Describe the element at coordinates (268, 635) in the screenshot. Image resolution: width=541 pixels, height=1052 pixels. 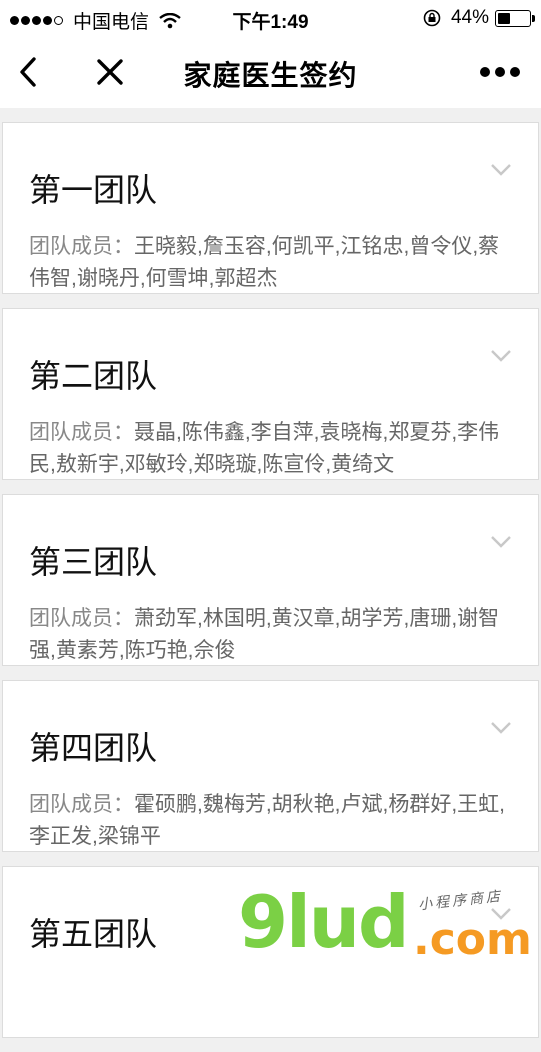
I see `team-members: 团队成员：萧劲军,林国明,黄汉章,胡学芳,唐珊,谢智强,黄素芳,陈巧艳,佘俊` at that location.